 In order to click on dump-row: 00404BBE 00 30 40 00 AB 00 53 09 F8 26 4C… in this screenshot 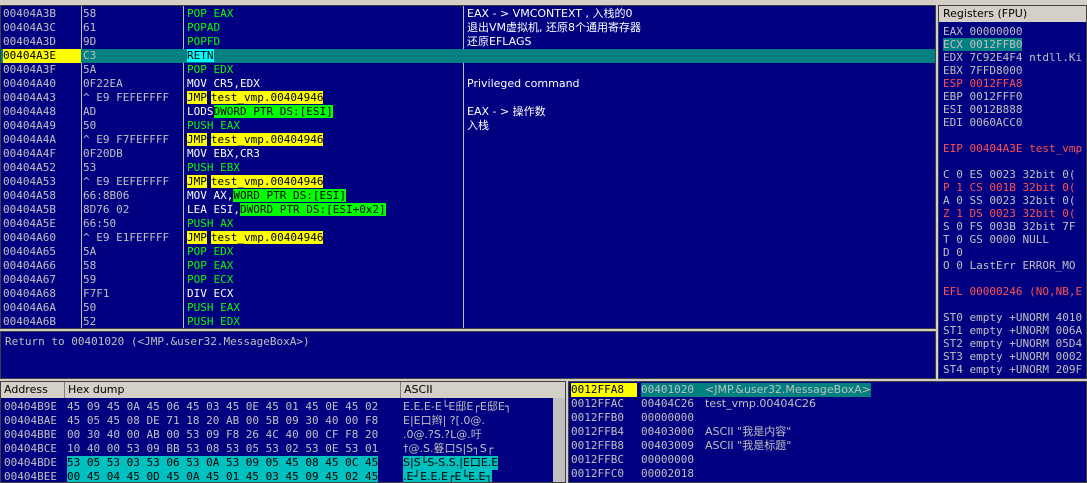, I will do `click(283, 435)`.